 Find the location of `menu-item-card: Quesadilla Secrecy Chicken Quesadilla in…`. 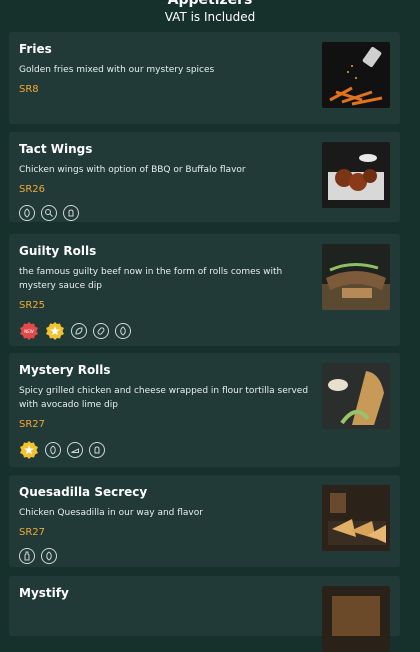

menu-item-card: Quesadilla Secrecy Chicken Quesadilla in… is located at coordinates (204, 521).